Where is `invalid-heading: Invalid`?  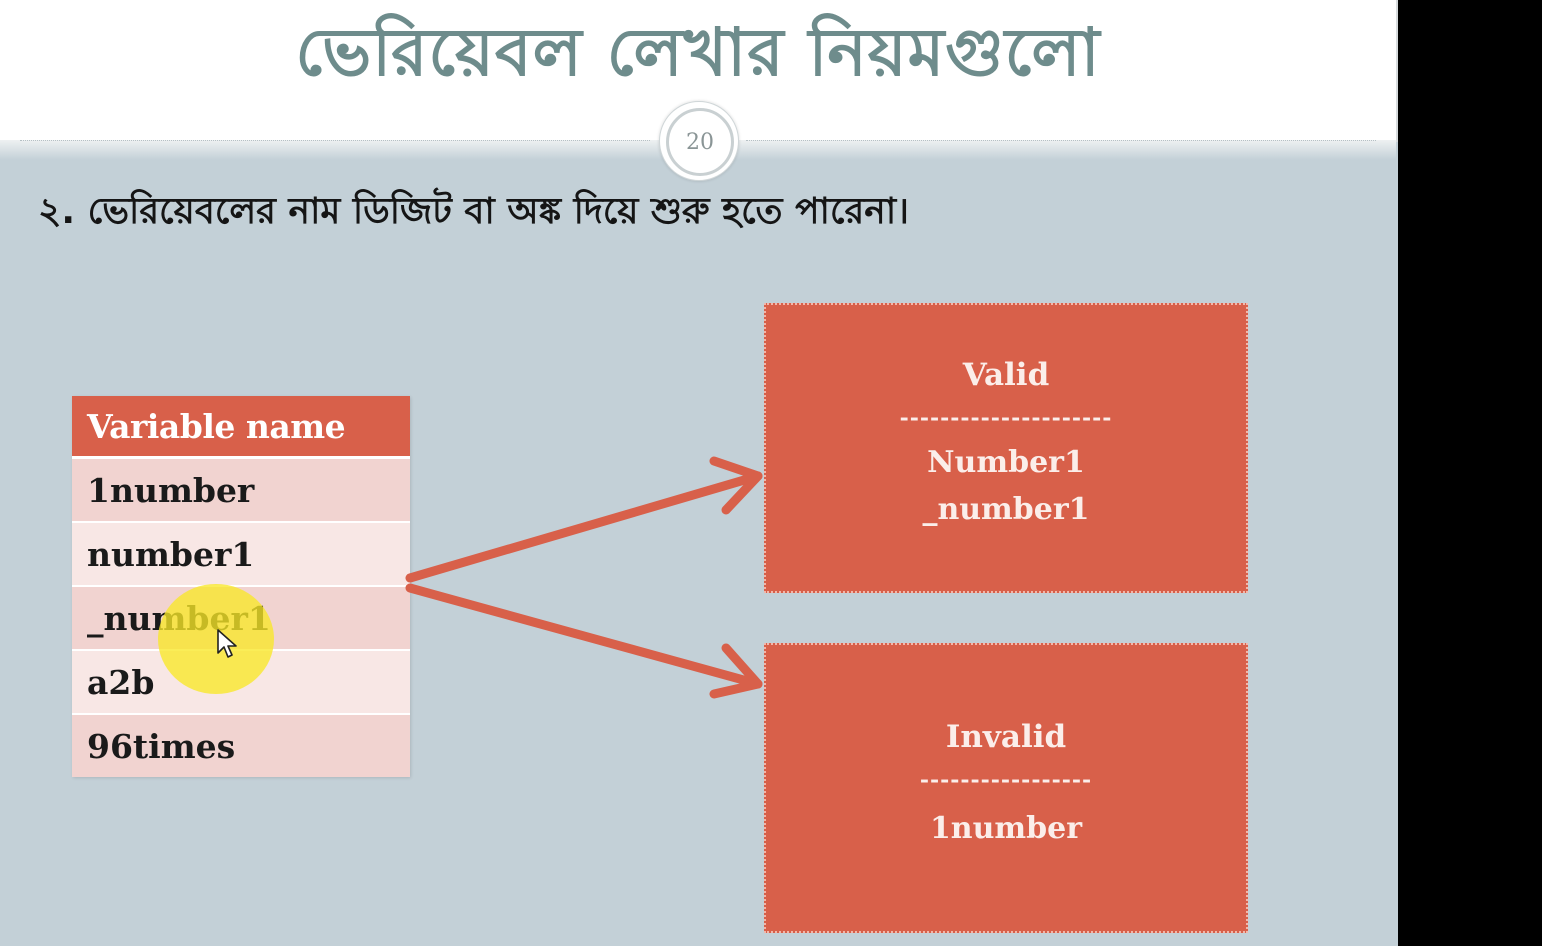 invalid-heading: Invalid is located at coordinates (1006, 737).